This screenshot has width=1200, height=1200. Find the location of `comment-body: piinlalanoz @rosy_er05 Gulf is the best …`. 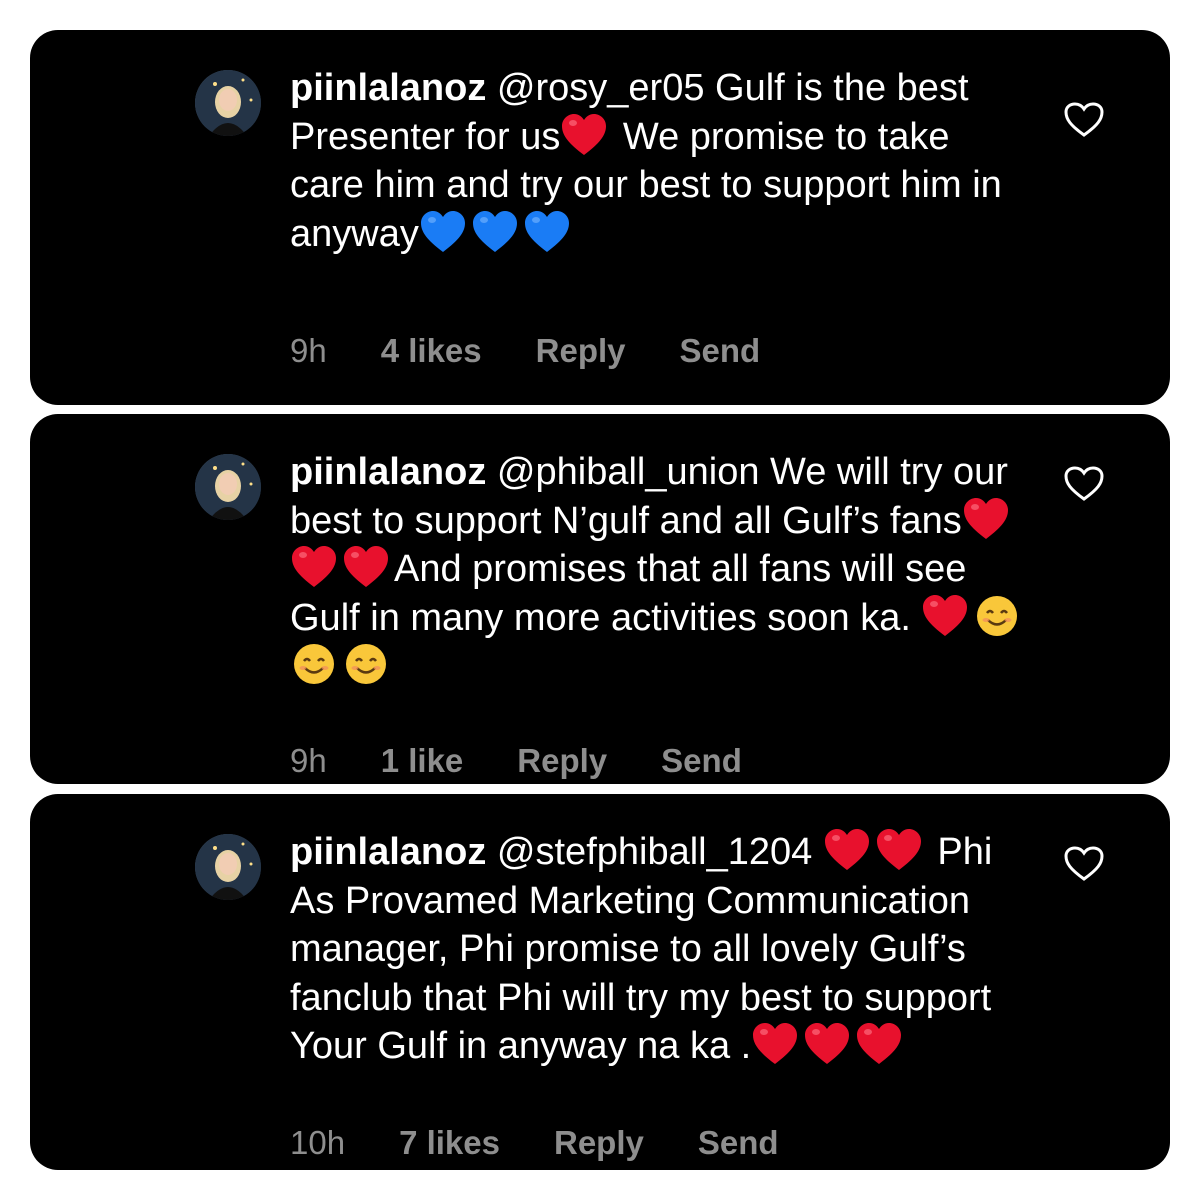

comment-body: piinlalanoz @rosy_er05 Gulf is the best … is located at coordinates (660, 161).